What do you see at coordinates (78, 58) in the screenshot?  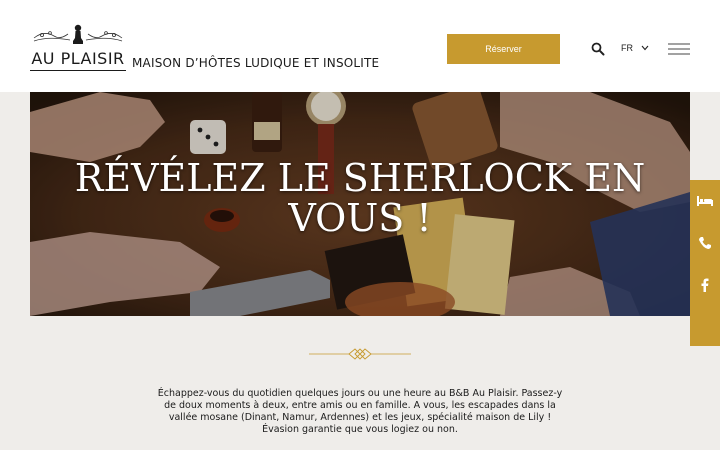 I see `logo-text: AU PLAISIR` at bounding box center [78, 58].